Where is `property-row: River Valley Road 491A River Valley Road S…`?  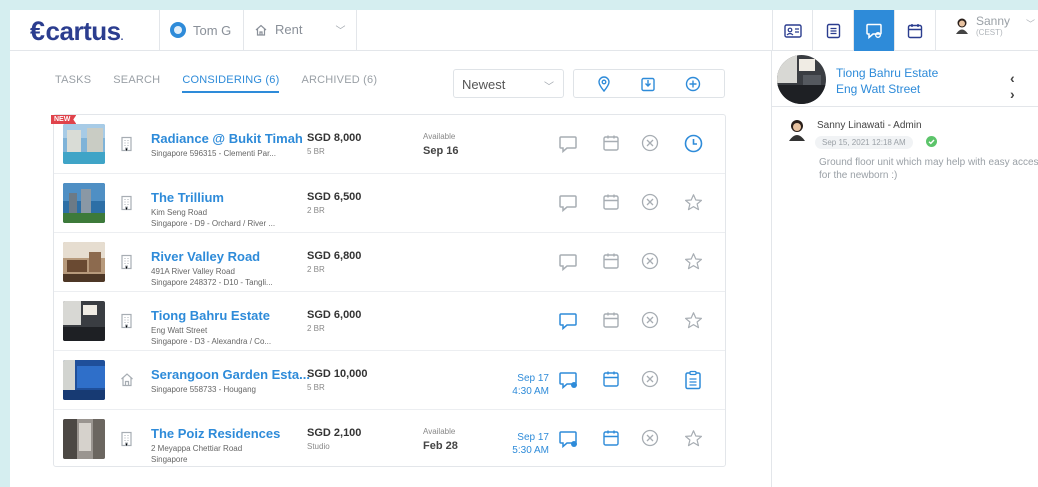 property-row: River Valley Road 491A River Valley Road S… is located at coordinates (389, 262).